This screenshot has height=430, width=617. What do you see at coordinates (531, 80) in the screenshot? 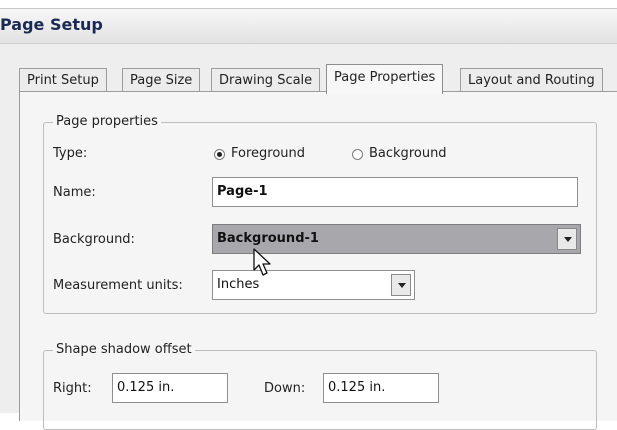
I see `tab-layout-and-routing: Layout and Routing` at bounding box center [531, 80].